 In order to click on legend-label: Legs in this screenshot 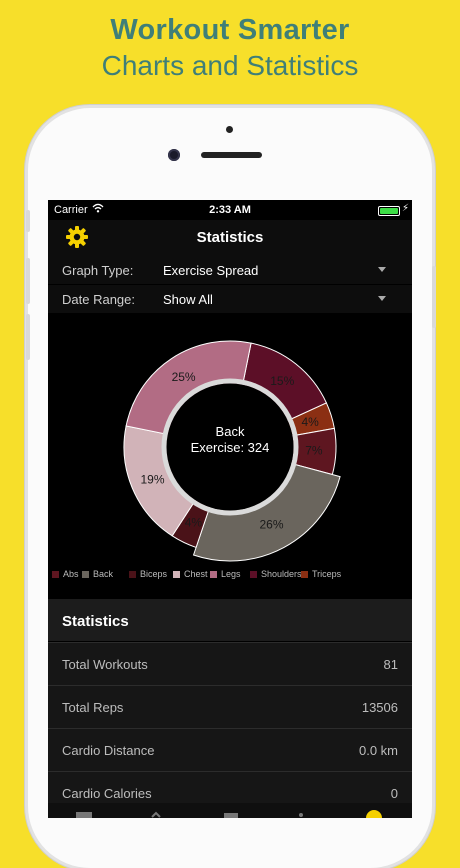, I will do `click(231, 574)`.